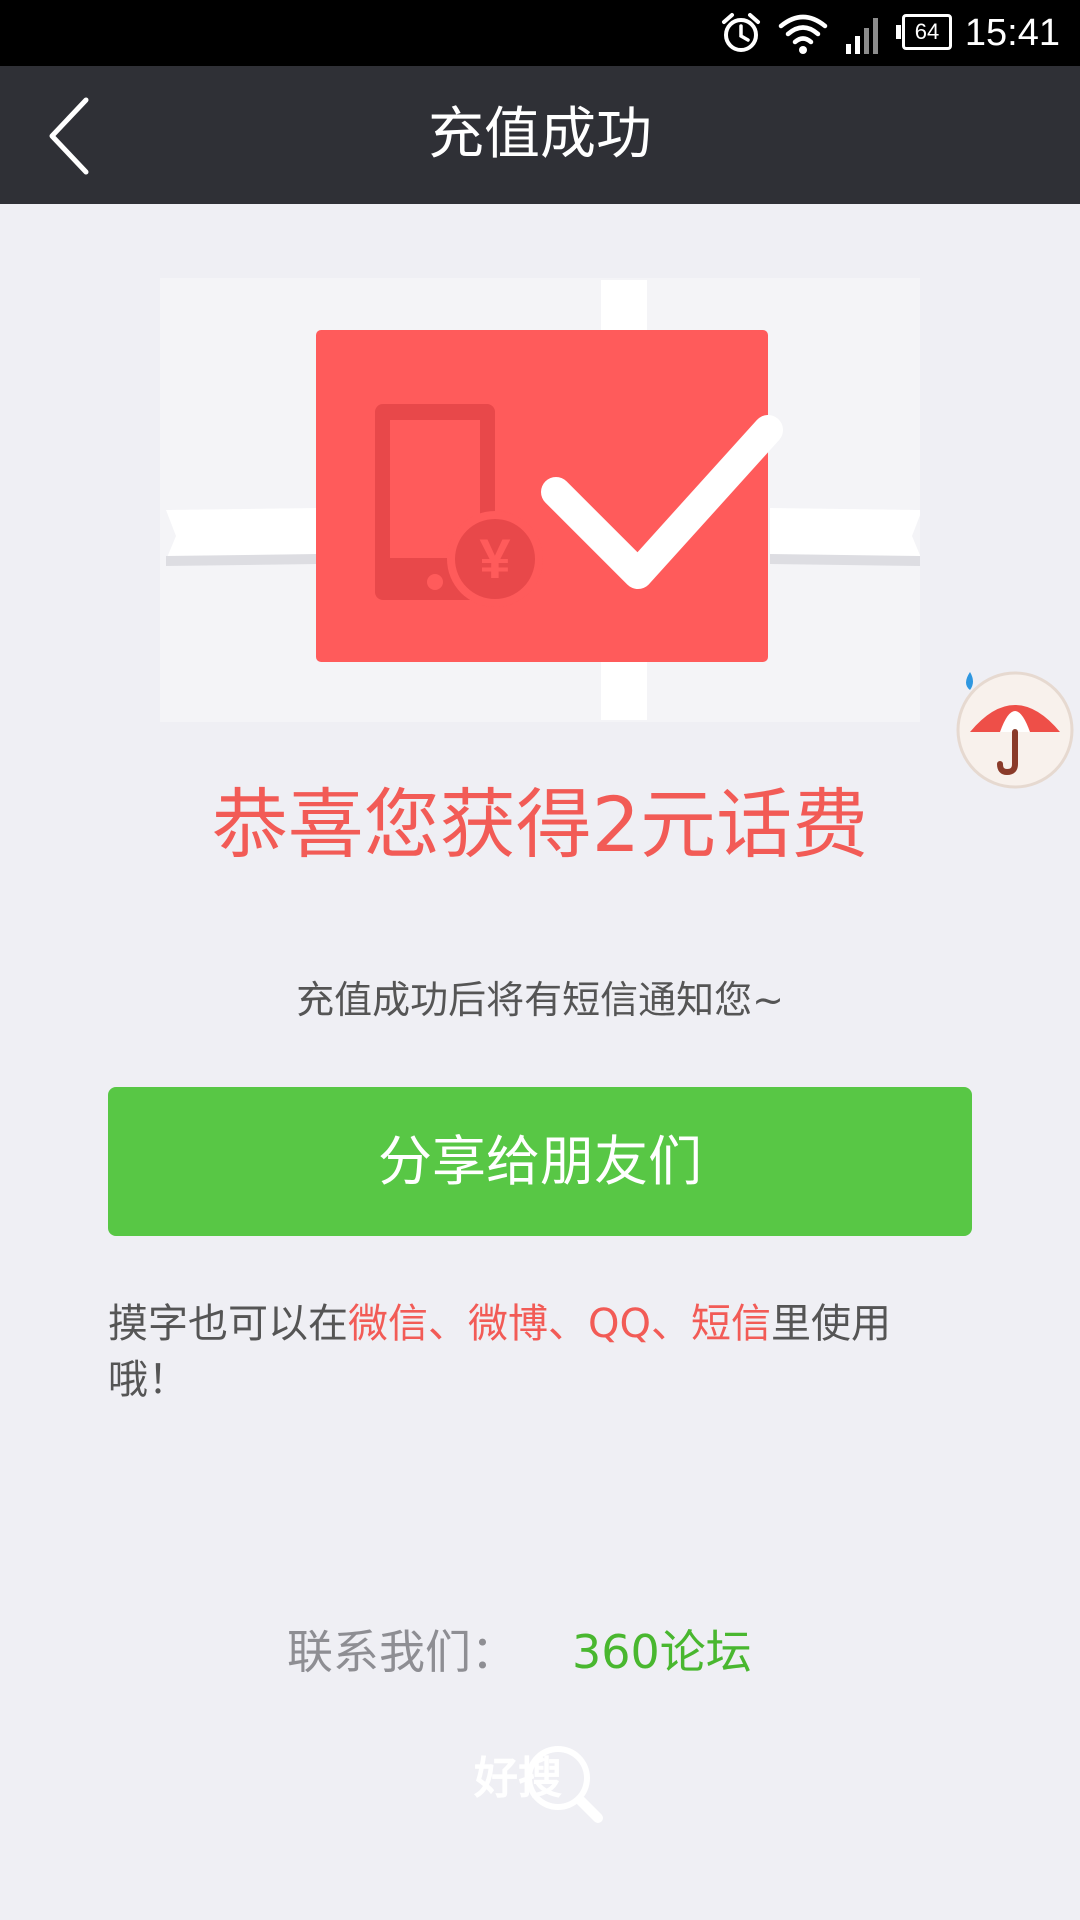 The width and height of the screenshot is (1080, 1920). Describe the element at coordinates (1015, 730) in the screenshot. I see `umbrella-icon` at that location.